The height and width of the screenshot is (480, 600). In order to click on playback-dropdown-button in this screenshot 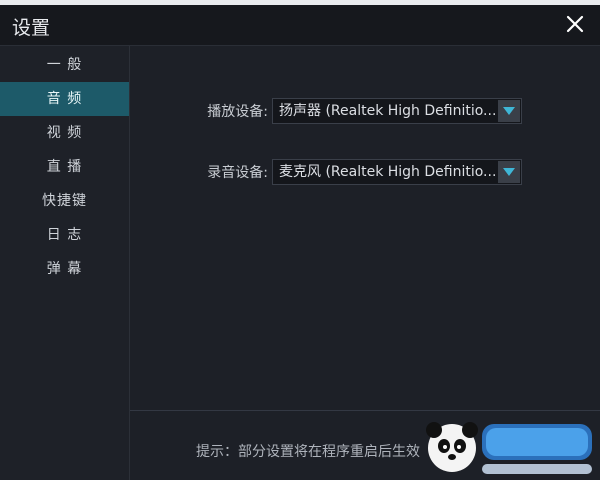, I will do `click(509, 111)`.